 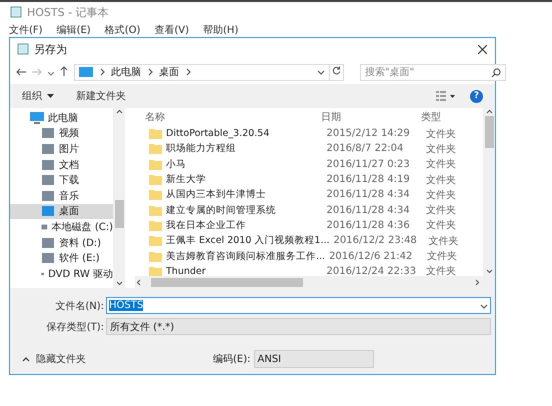 What do you see at coordinates (309, 210) in the screenshot?
I see `file-row: 建立专属的时间管理系统 2016/11/28 4:34 文件夹` at bounding box center [309, 210].